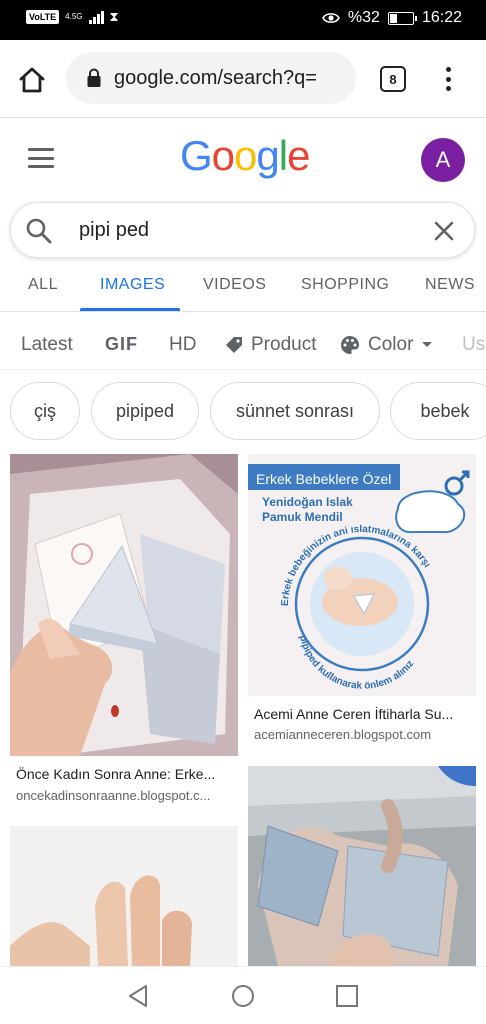  What do you see at coordinates (45, 411) in the screenshot?
I see `chip-cis: çiş` at bounding box center [45, 411].